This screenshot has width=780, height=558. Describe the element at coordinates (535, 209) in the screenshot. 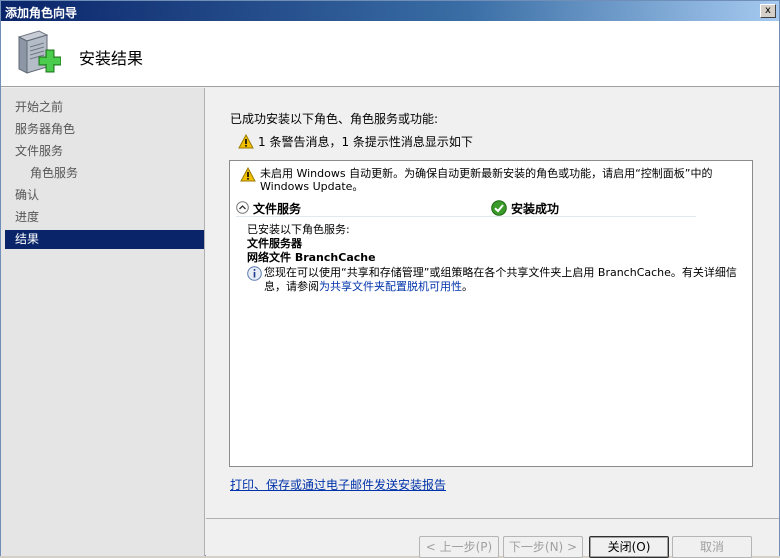

I see `section-status: 安装成功` at that location.